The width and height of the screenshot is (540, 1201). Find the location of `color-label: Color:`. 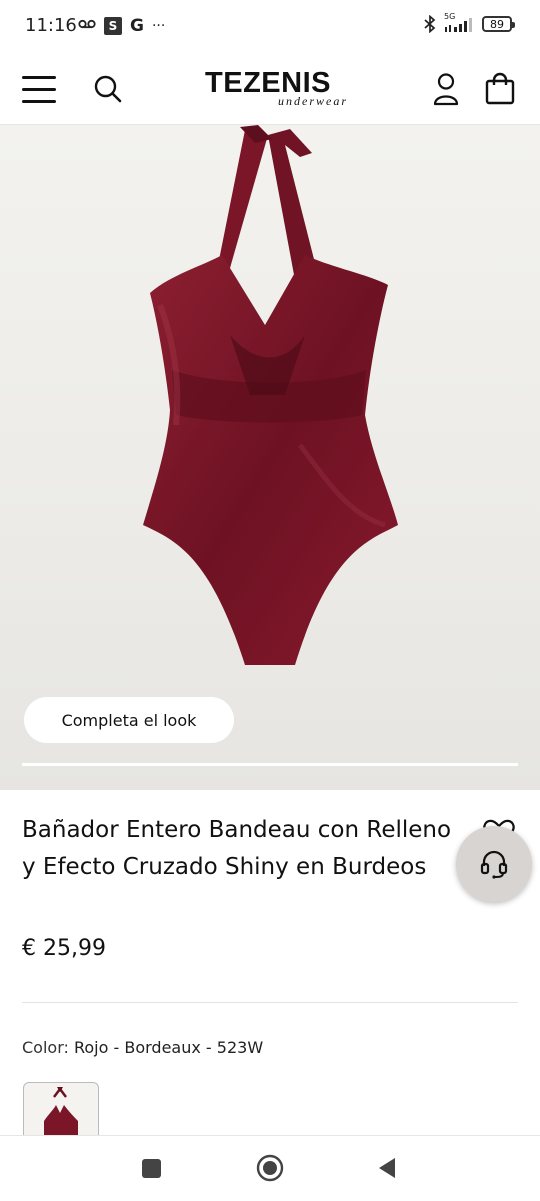

color-label: Color: is located at coordinates (45, 1047).